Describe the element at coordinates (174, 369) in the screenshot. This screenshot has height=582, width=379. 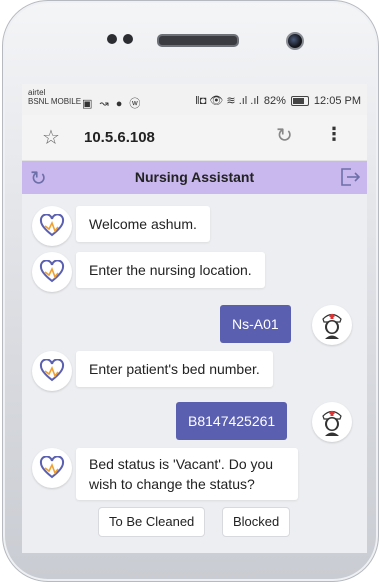
I see `bot-message: Enter patient's bed number.` at that location.